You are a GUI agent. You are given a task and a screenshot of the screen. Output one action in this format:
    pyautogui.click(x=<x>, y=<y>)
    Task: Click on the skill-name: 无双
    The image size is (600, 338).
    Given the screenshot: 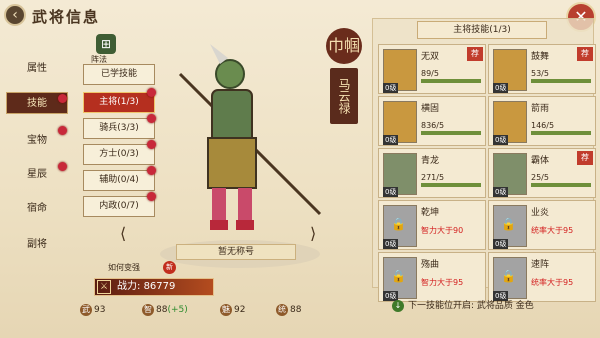 What is the action you would take?
    pyautogui.click(x=430, y=57)
    